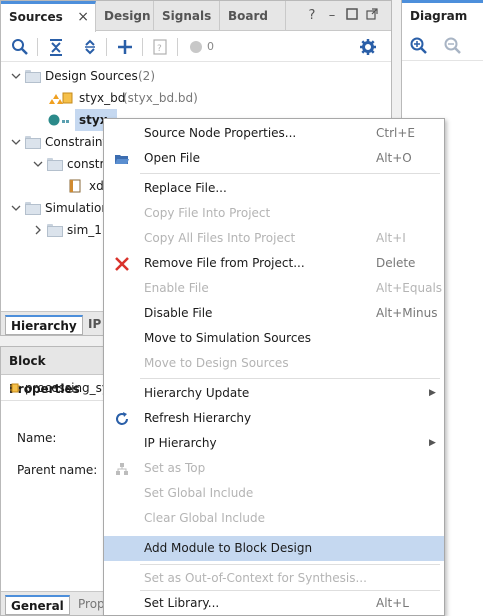 This screenshot has width=483, height=616. What do you see at coordinates (274, 363) in the screenshot?
I see `menu-item-move-to-design-sources: Move to Design Sources` at bounding box center [274, 363].